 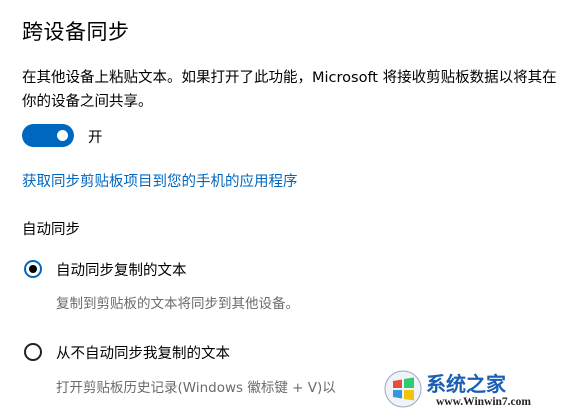 I want to click on radio-auto-sync-sublabel: 复制到剪贴板的文本将同步到其他设备。, so click(x=177, y=304).